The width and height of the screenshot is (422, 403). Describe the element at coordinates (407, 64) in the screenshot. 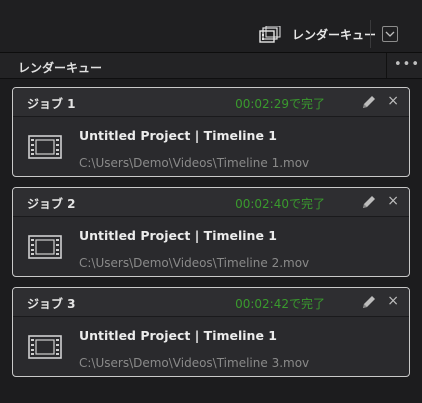

I see `more-options-icon: •••` at that location.